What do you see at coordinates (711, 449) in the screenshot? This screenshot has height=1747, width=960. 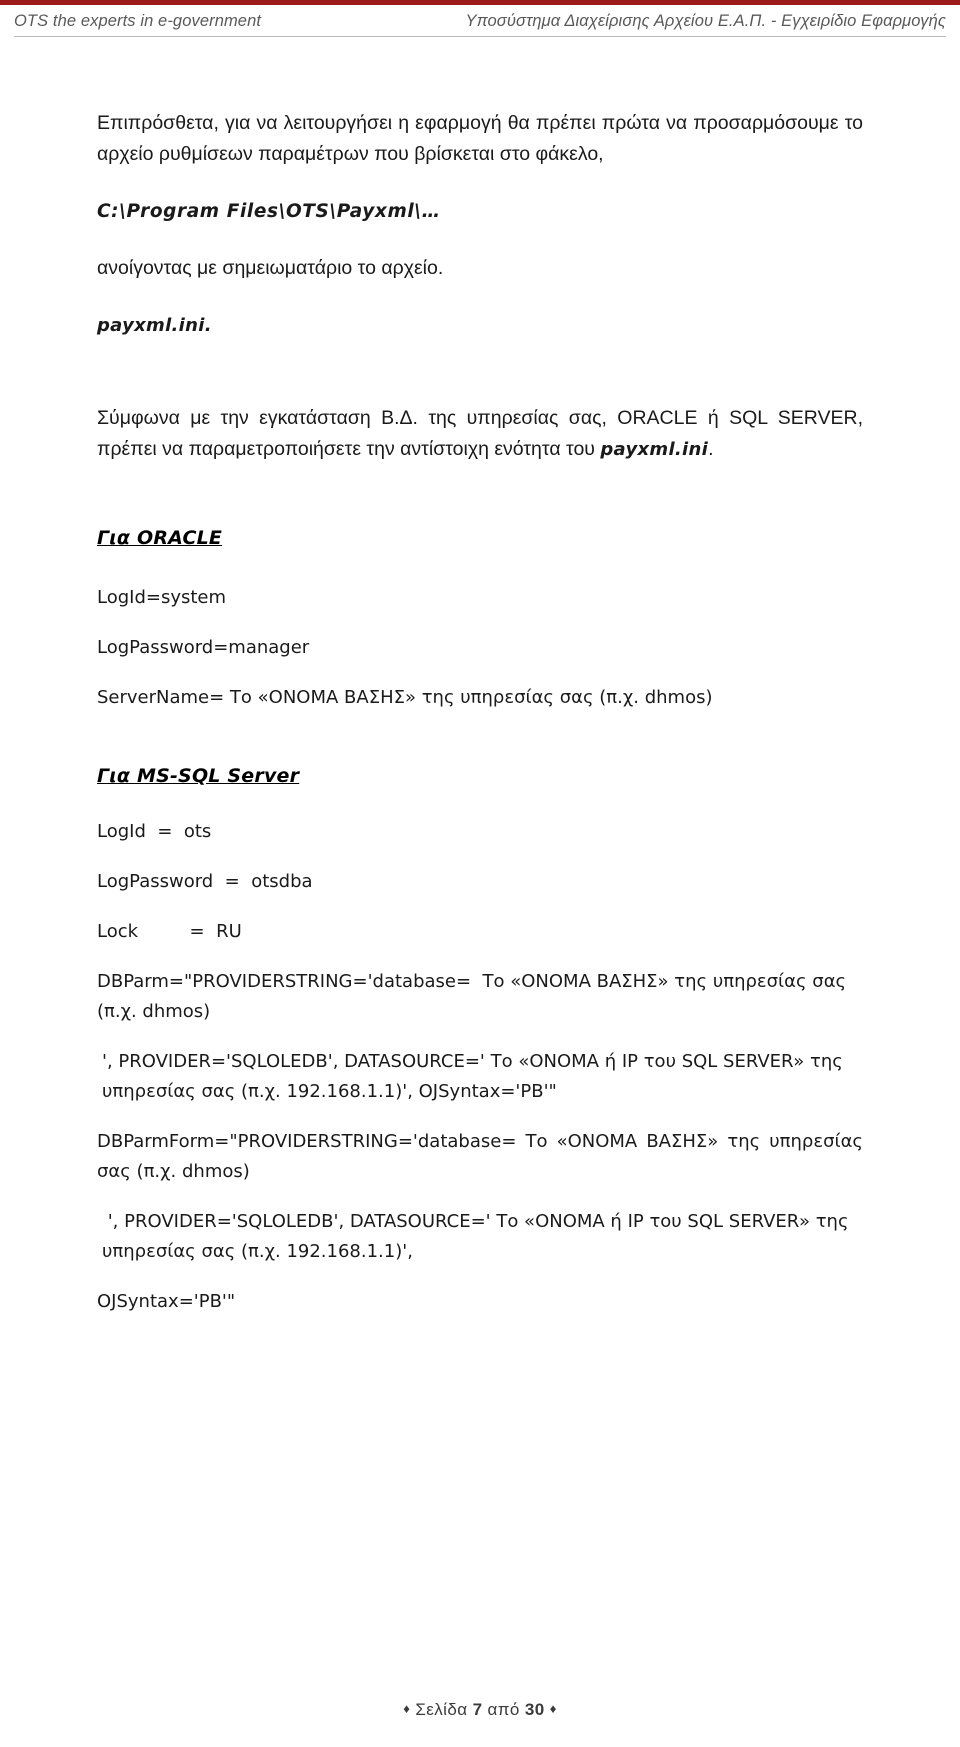 I see `install-paragraph-part2: .` at bounding box center [711, 449].